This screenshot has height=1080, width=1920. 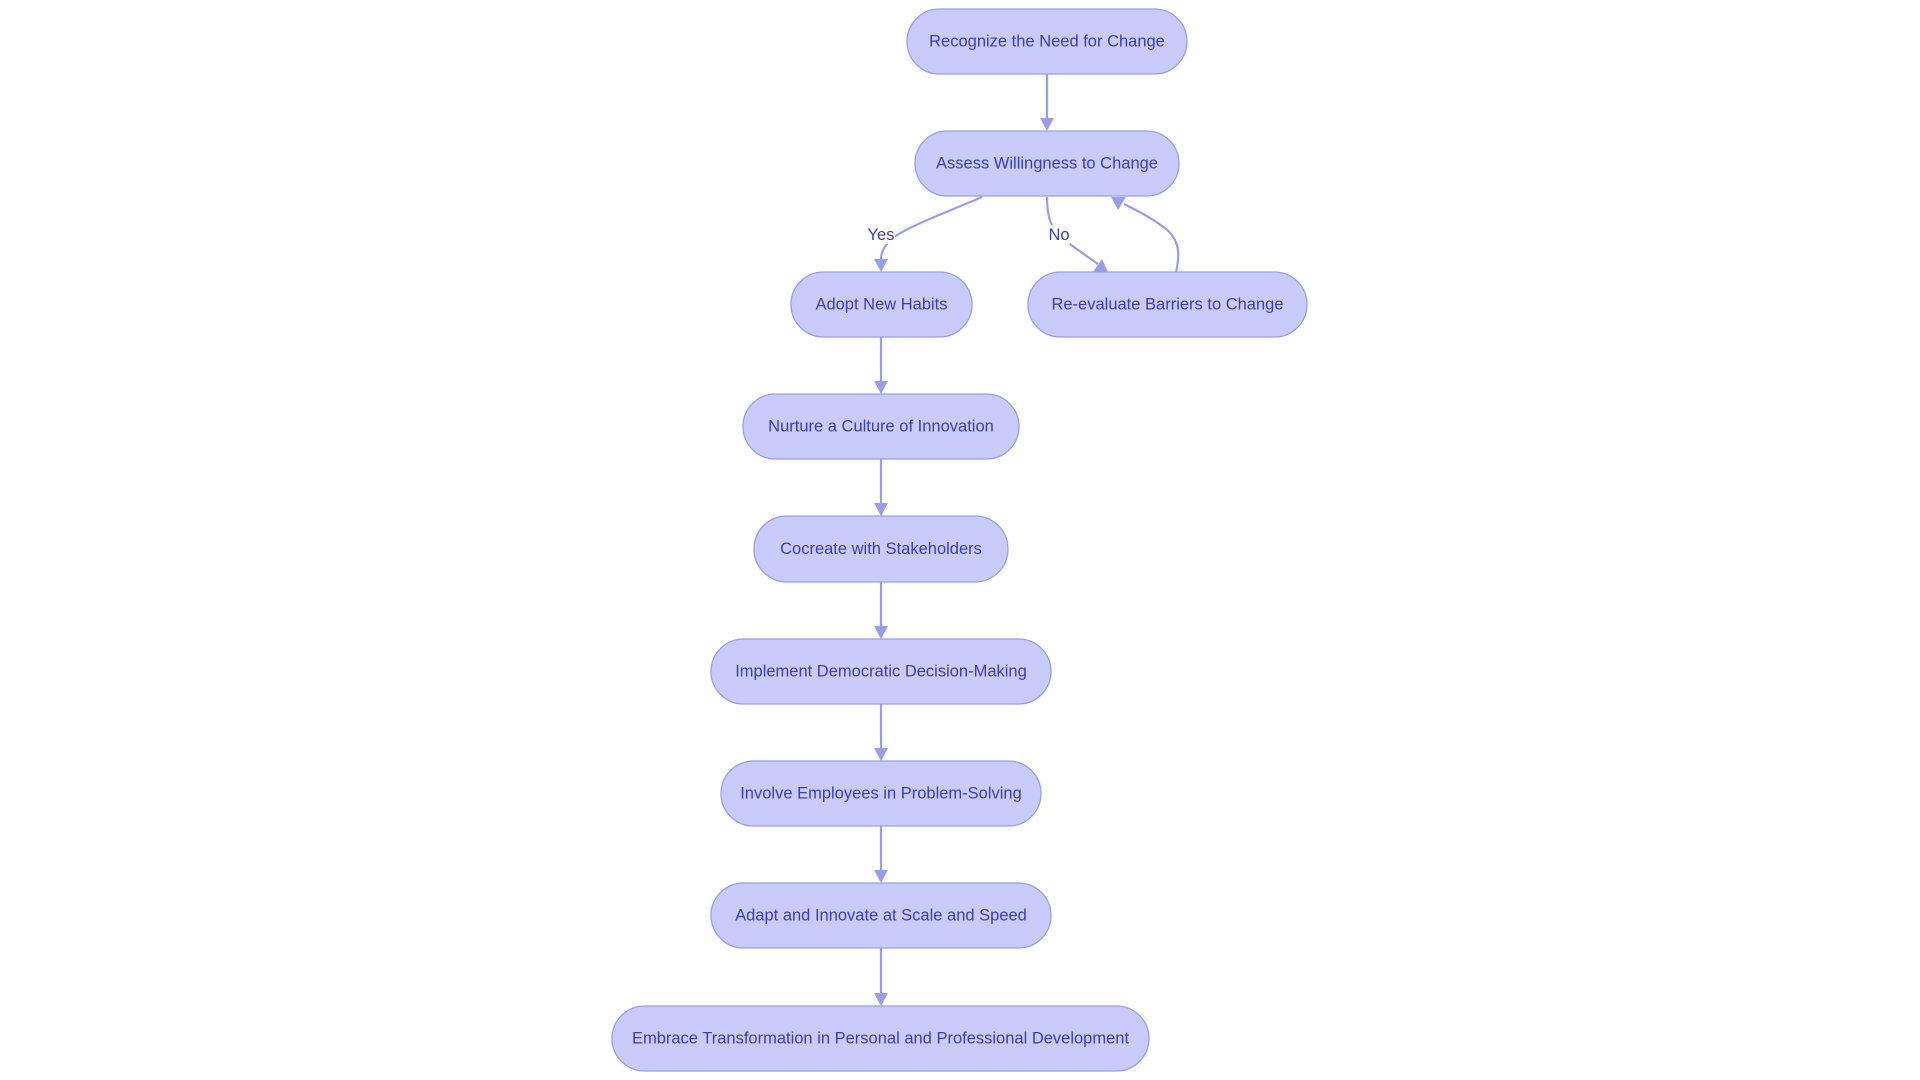 I want to click on node-label: Recognize the Need for Change, so click(x=1047, y=42).